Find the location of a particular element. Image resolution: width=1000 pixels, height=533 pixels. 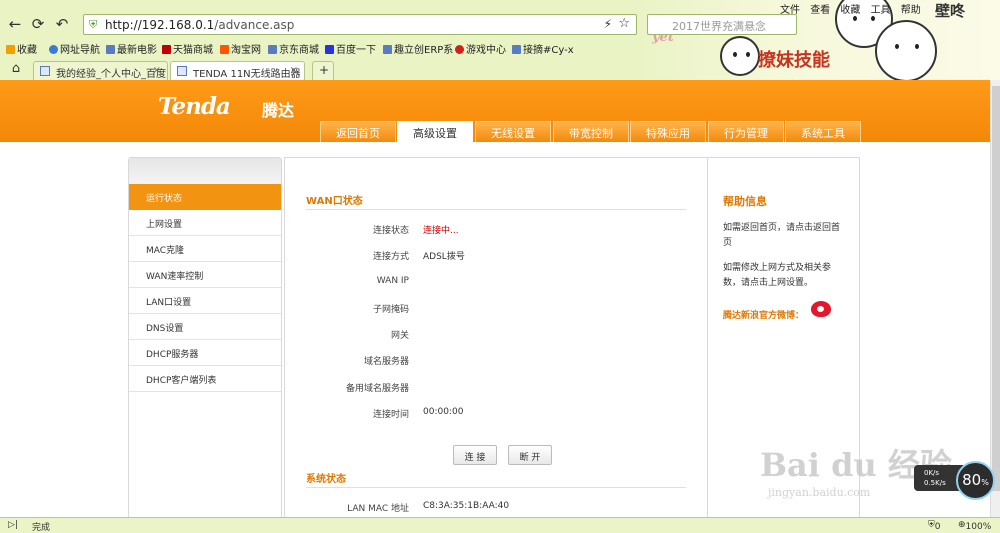

sidebar-item-dhcp-clients: DHCP客户端列表 is located at coordinates (205, 379).